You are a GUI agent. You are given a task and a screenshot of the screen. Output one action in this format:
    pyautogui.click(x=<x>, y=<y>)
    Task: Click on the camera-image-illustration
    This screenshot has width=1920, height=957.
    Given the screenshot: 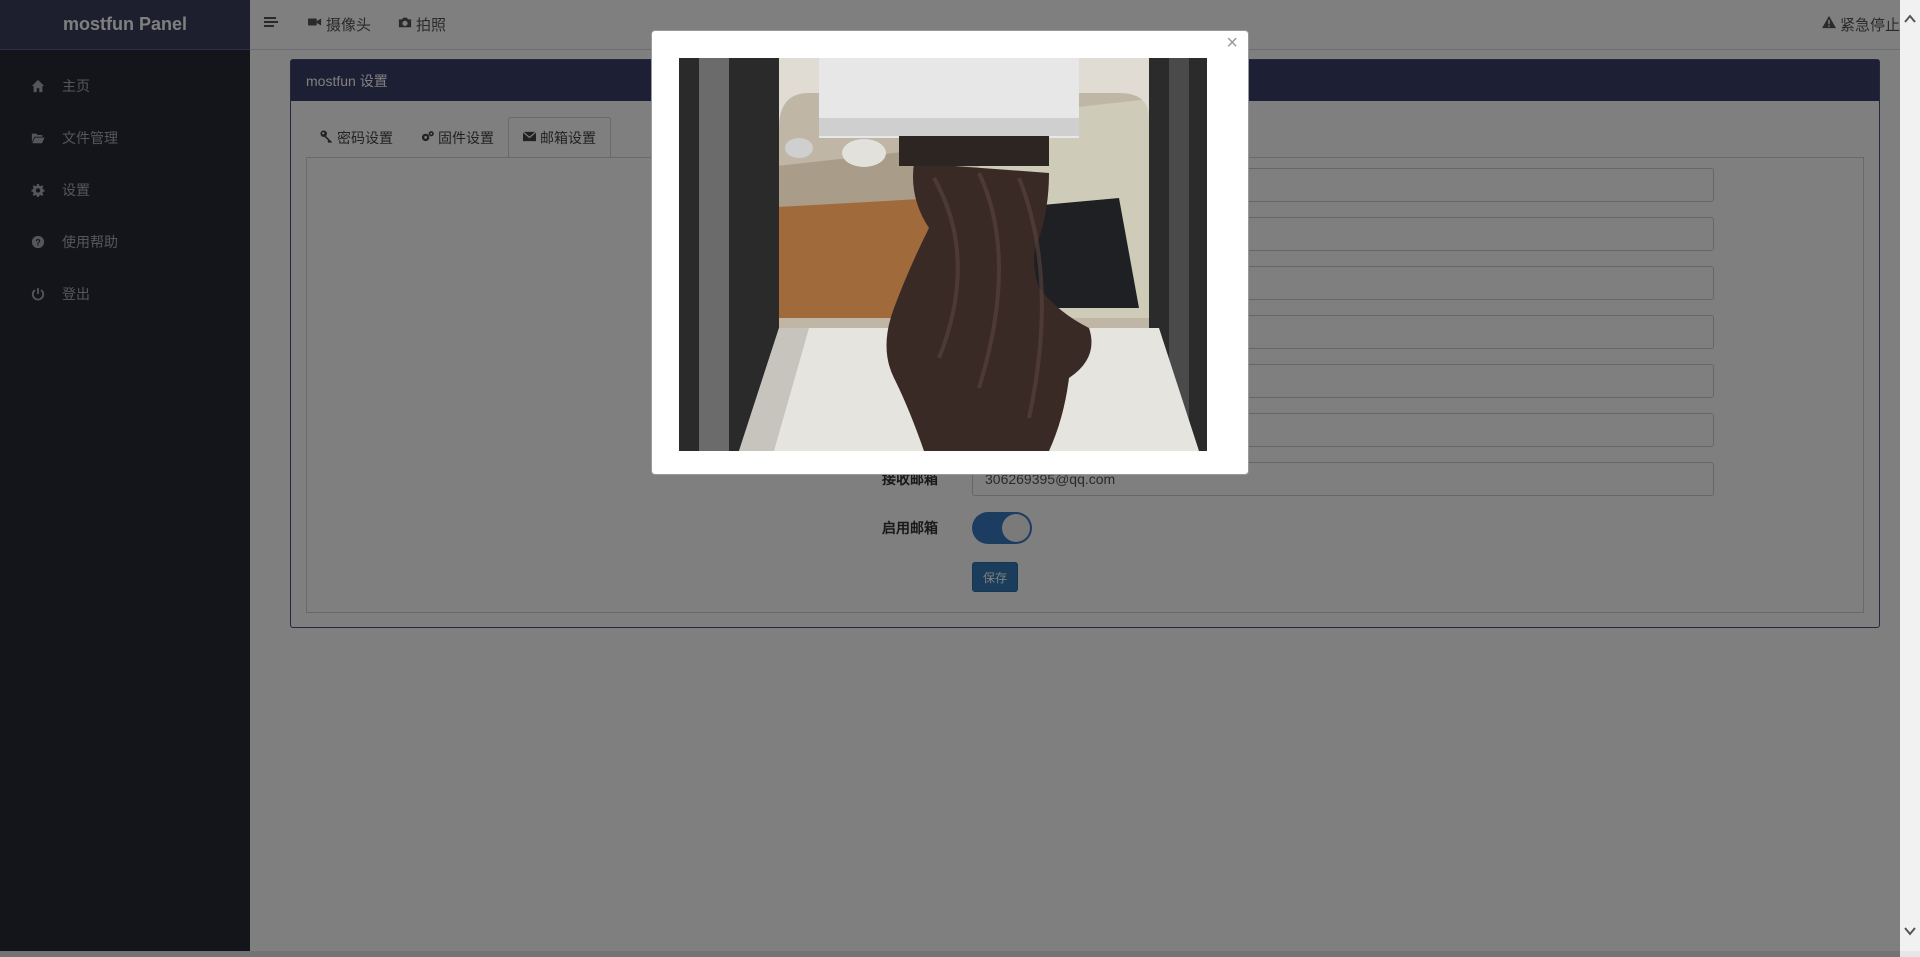 What is the action you would take?
    pyautogui.click(x=943, y=254)
    